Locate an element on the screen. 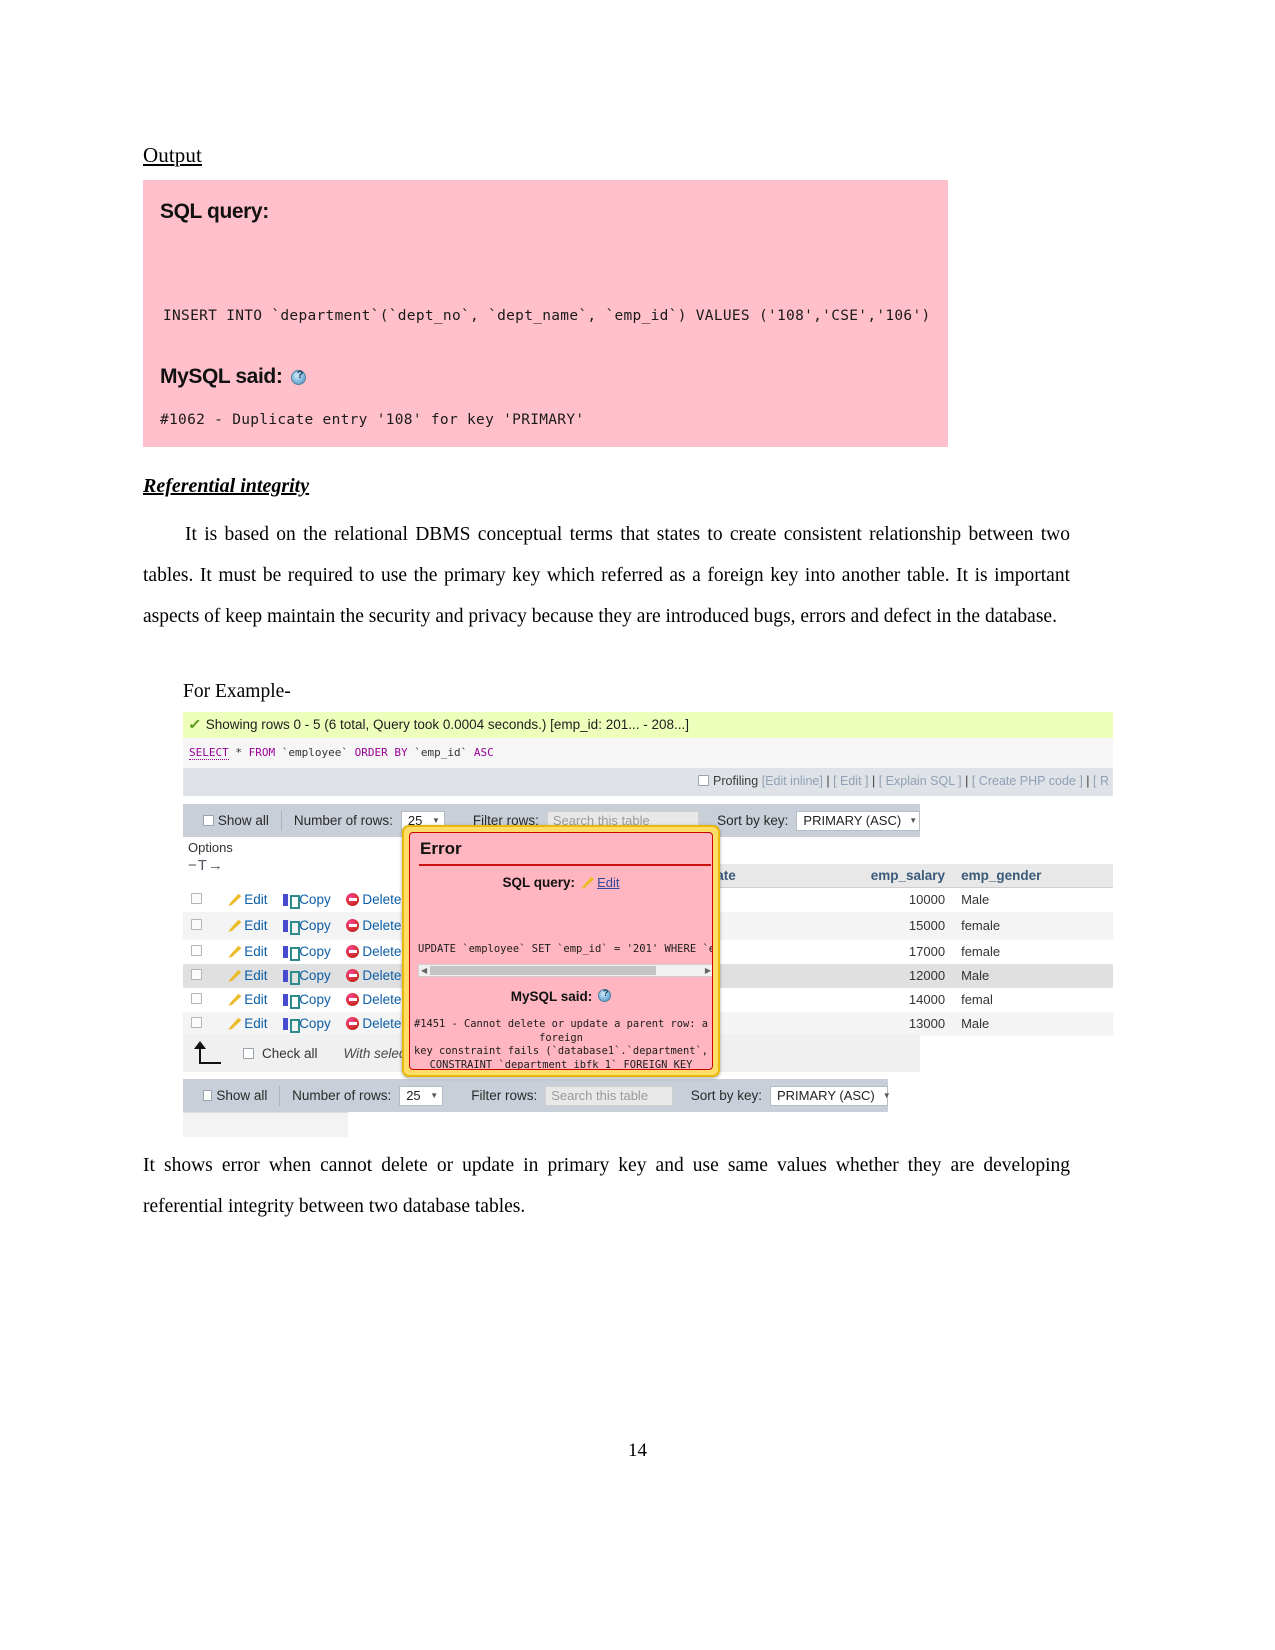 The width and height of the screenshot is (1275, 1650). sql-query-label: SQL query: is located at coordinates (214, 211).